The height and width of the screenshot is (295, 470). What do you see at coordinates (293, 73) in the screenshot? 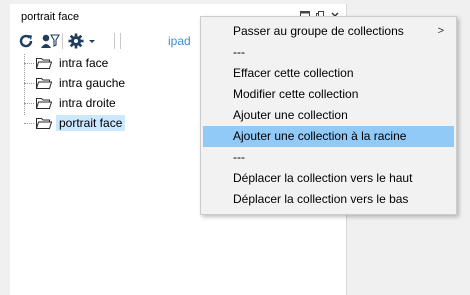
I see `menu-item-label: Effacer cette collection` at bounding box center [293, 73].